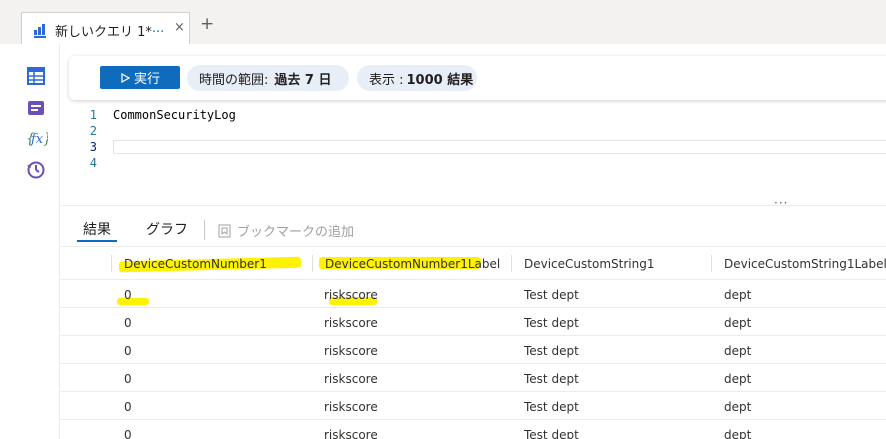 This screenshot has height=439, width=886. I want to click on query-tab: 新しいクエリ 1*··· ×, so click(105, 28).